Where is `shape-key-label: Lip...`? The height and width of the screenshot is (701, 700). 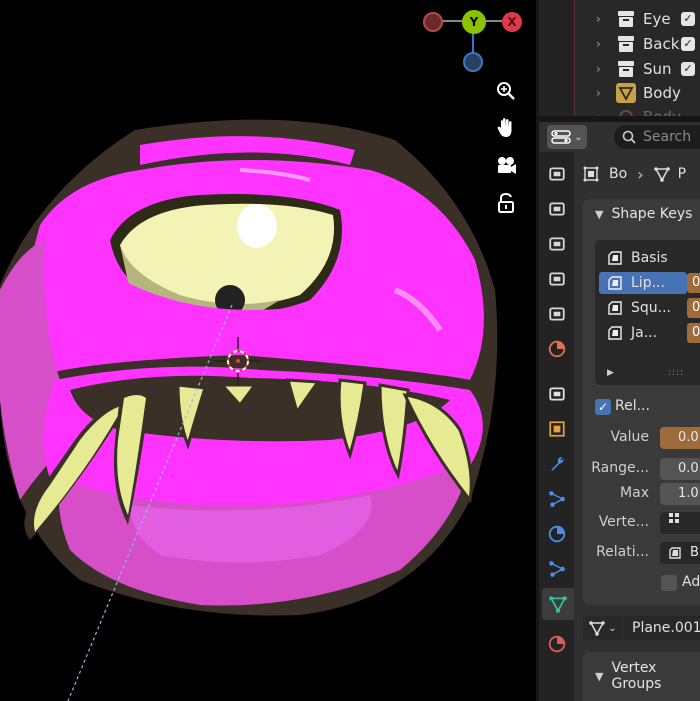
shape-key-label: Lip... is located at coordinates (648, 283).